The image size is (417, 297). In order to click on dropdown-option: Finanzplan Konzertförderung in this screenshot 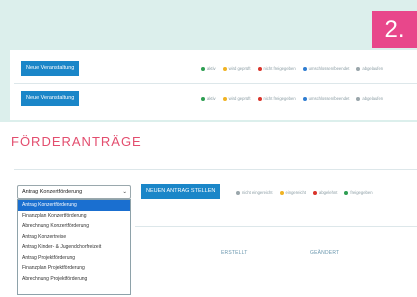, I will do `click(74, 216)`.